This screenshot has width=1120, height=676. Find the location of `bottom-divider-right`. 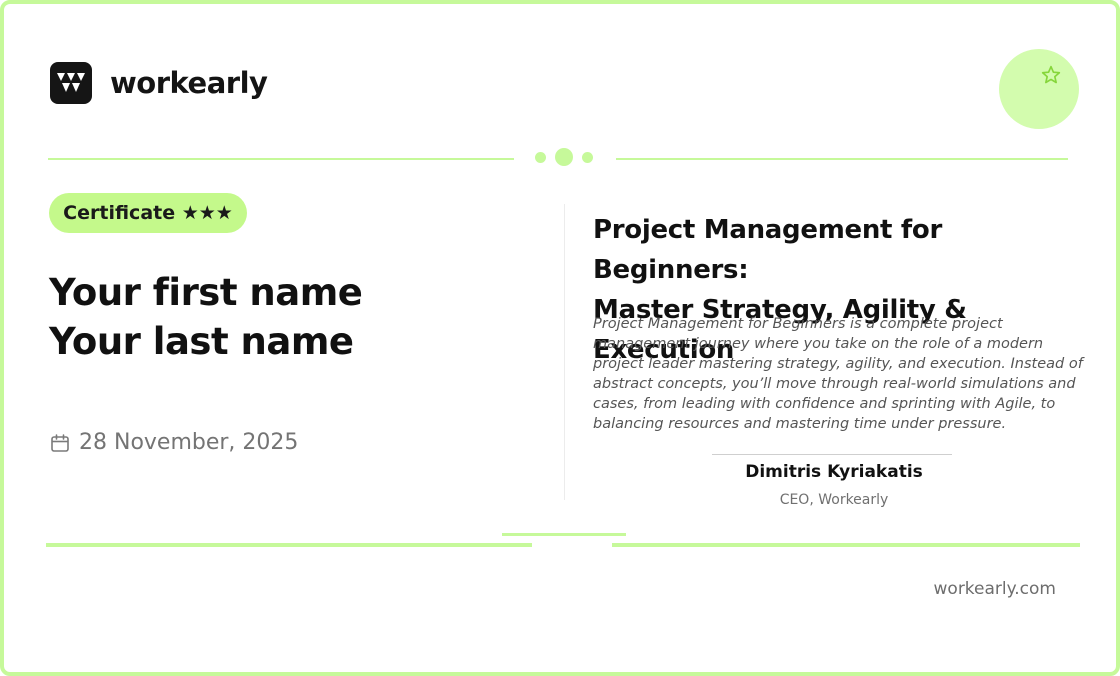

bottom-divider-right is located at coordinates (846, 545).